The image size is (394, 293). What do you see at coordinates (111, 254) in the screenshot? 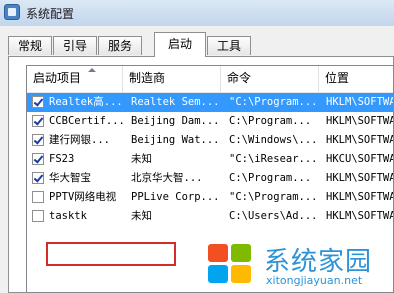
I see `annotation-highlight-box` at bounding box center [111, 254].